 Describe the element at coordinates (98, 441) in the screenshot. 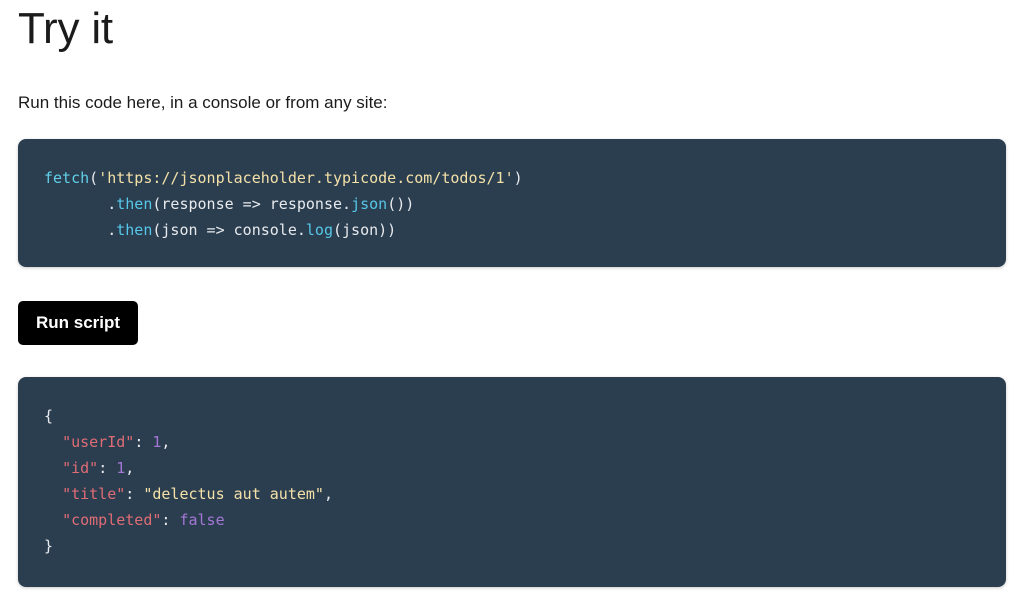

I see `code-token-key: "userId"` at that location.